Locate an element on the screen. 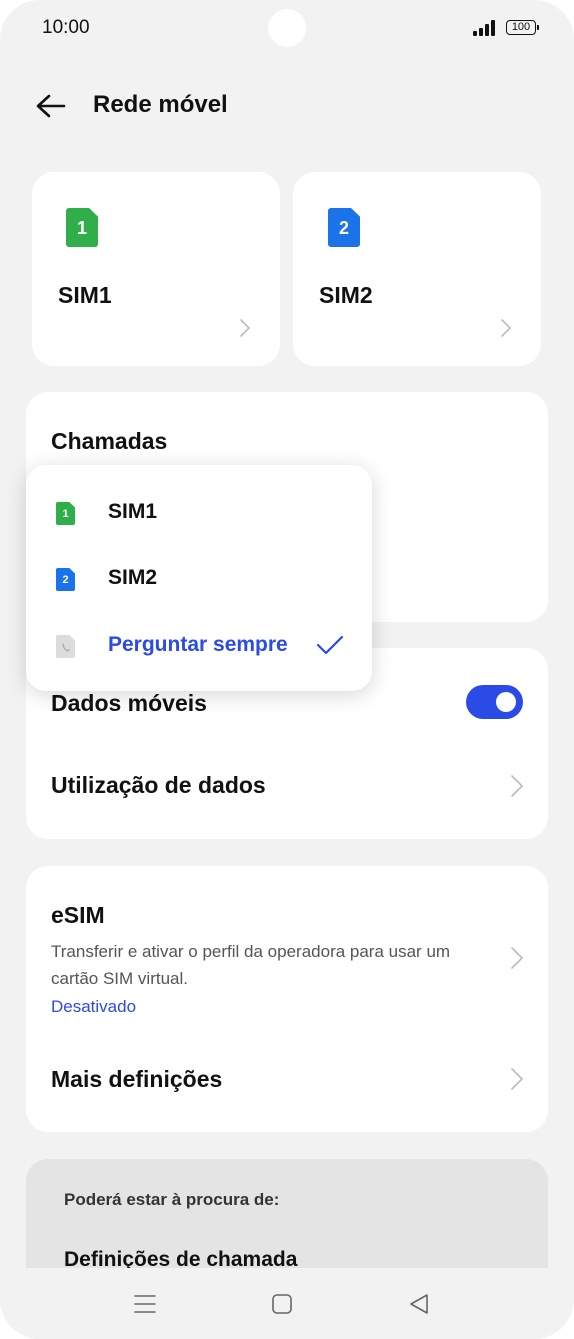 The height and width of the screenshot is (1339, 574). back-arrow-icon is located at coordinates (51, 106).